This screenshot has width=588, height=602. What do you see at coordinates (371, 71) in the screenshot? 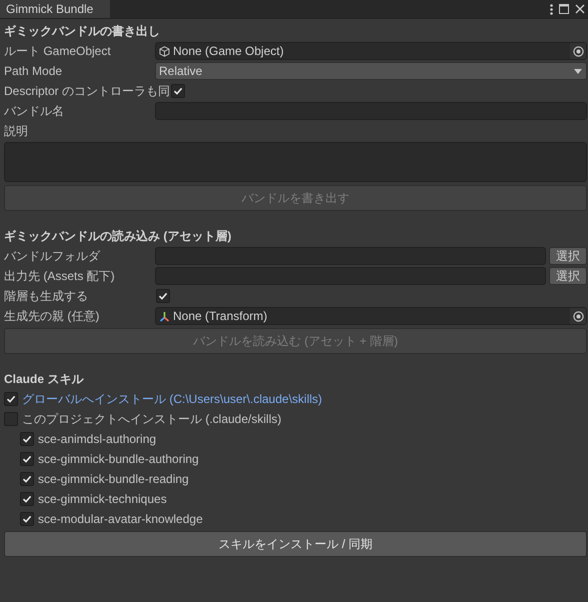
I see `path-mode-dropdown: Relative` at bounding box center [371, 71].